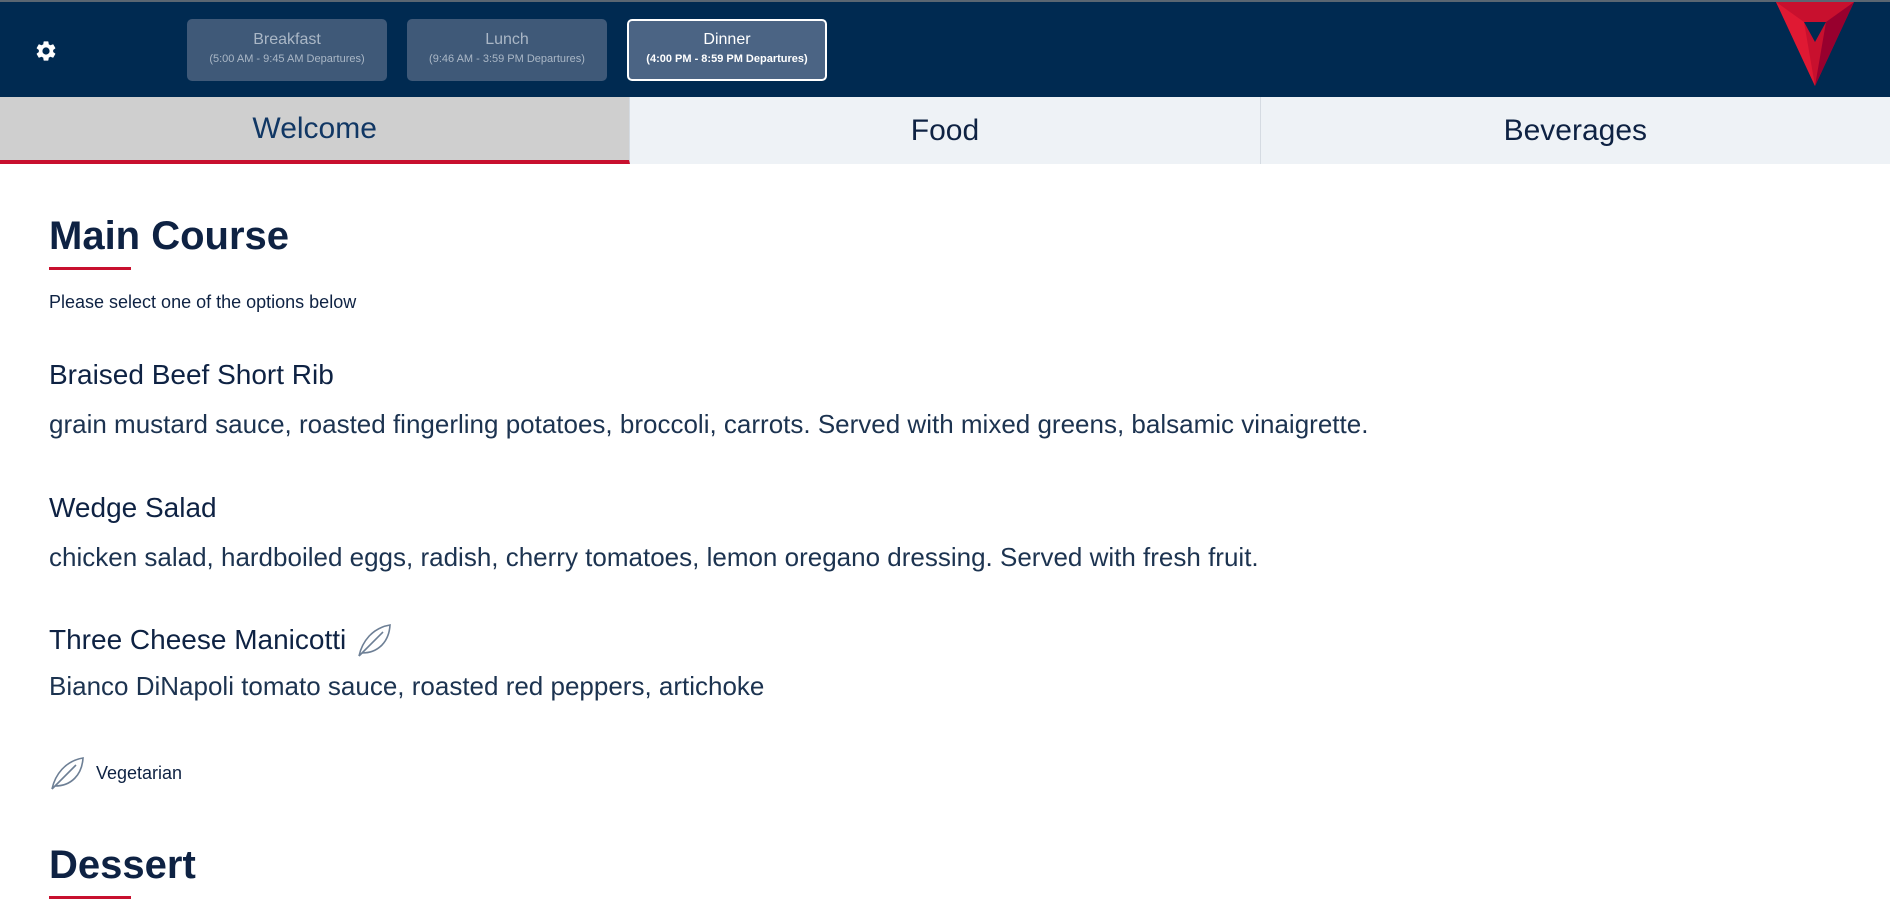 This screenshot has width=1890, height=914. Describe the element at coordinates (507, 59) in the screenshot. I see `meal-time-range: (9:46 AM - 3:59 PM Departures)` at that location.